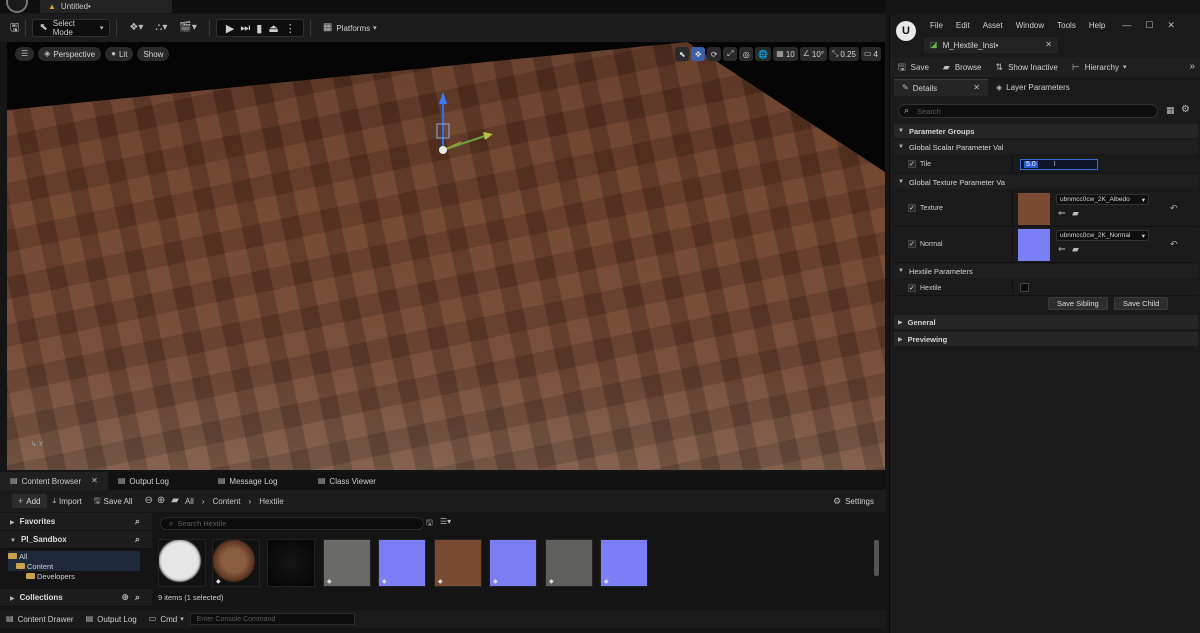 This screenshot has height=633, width=1200. What do you see at coordinates (347, 481) in the screenshot?
I see `tab-class-viewer: ▤ Class Viewer` at bounding box center [347, 481].